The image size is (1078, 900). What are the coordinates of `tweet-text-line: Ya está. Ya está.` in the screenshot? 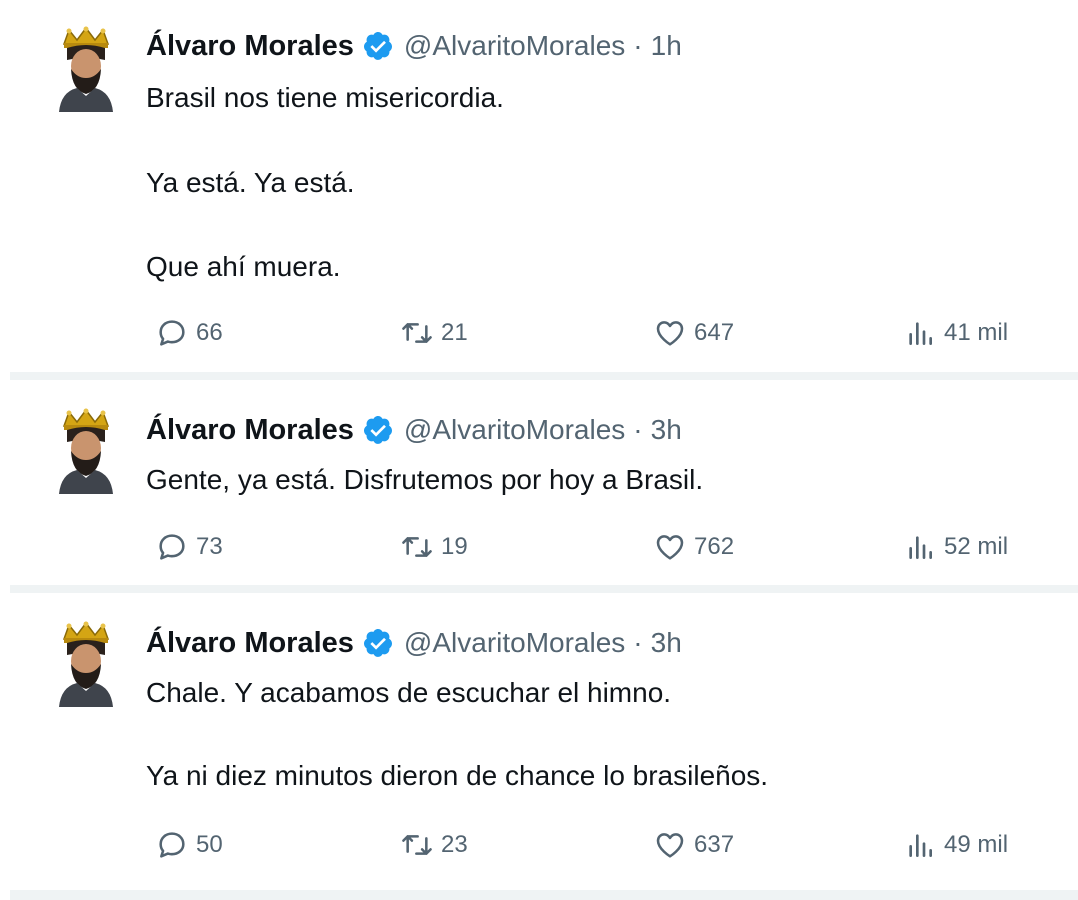 It's located at (250, 182).